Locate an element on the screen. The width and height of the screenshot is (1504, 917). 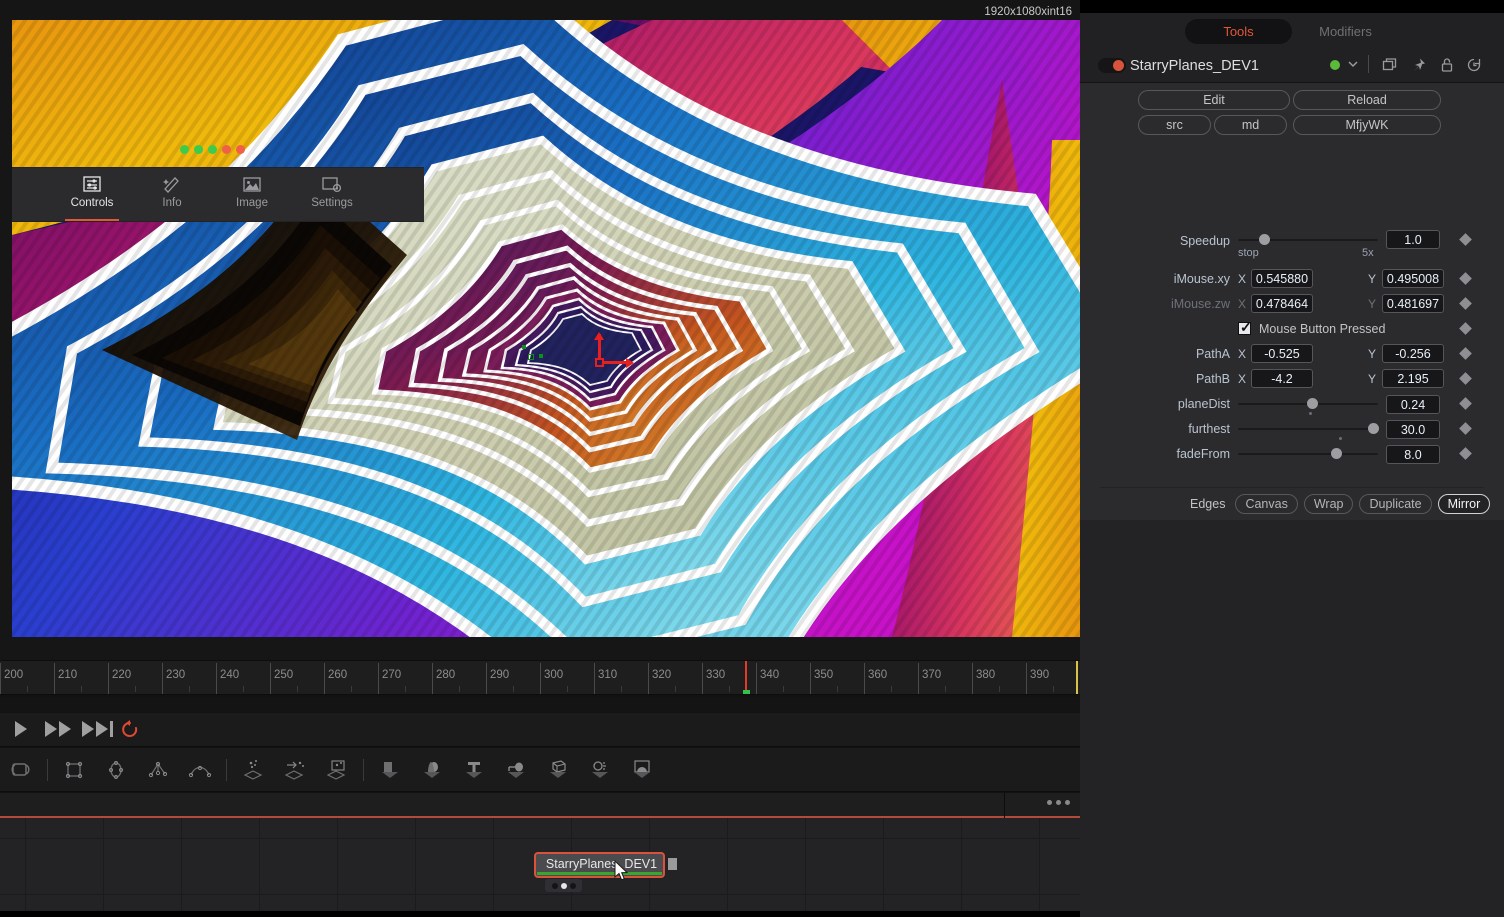
src-button: src is located at coordinates (1174, 125).